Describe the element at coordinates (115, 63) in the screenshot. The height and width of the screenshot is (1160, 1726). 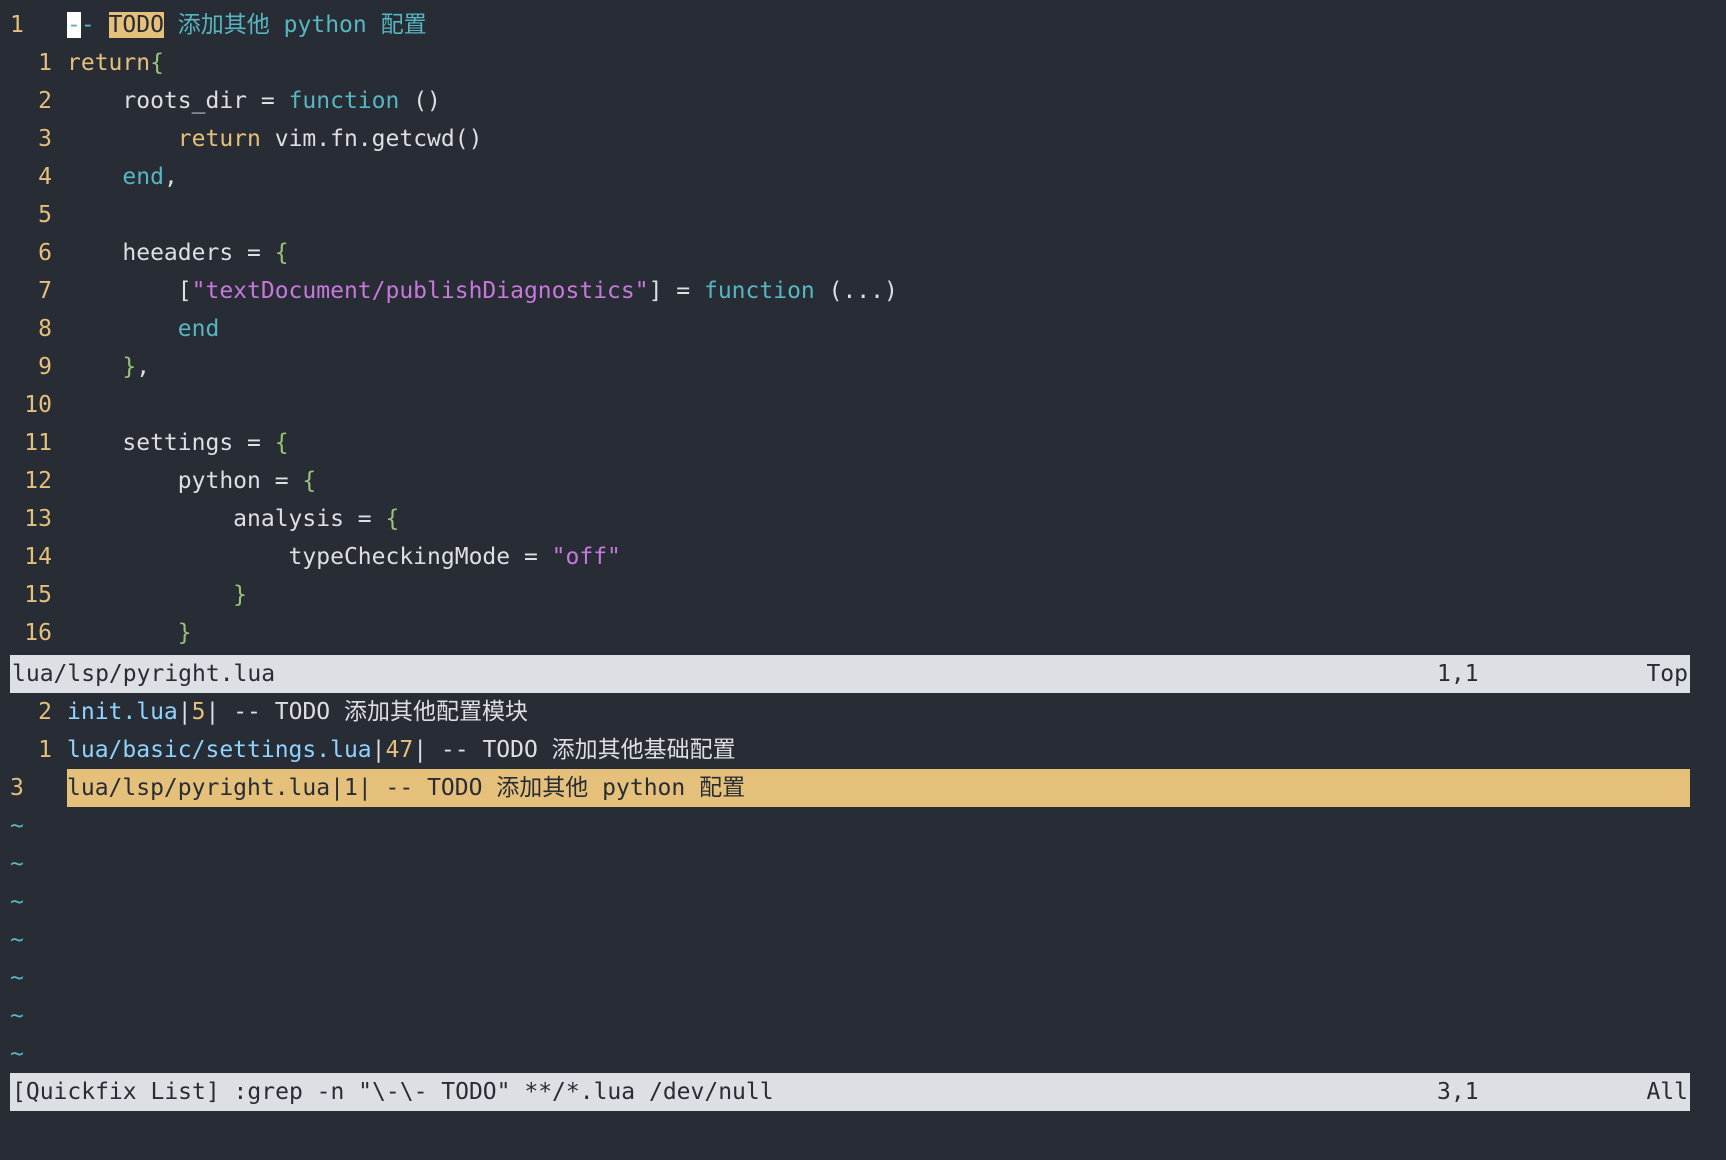
I see `code-text: return{` at that location.